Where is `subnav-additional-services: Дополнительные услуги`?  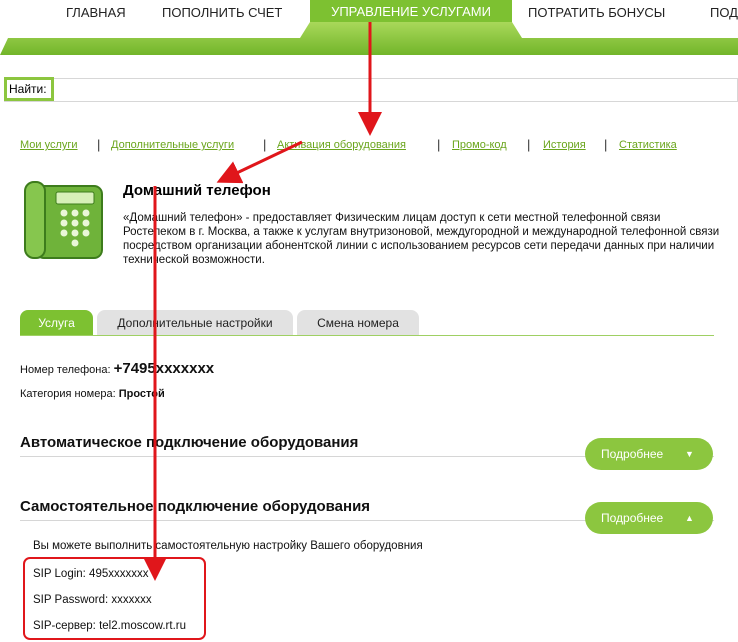
subnav-additional-services: Дополнительные услуги is located at coordinates (172, 145).